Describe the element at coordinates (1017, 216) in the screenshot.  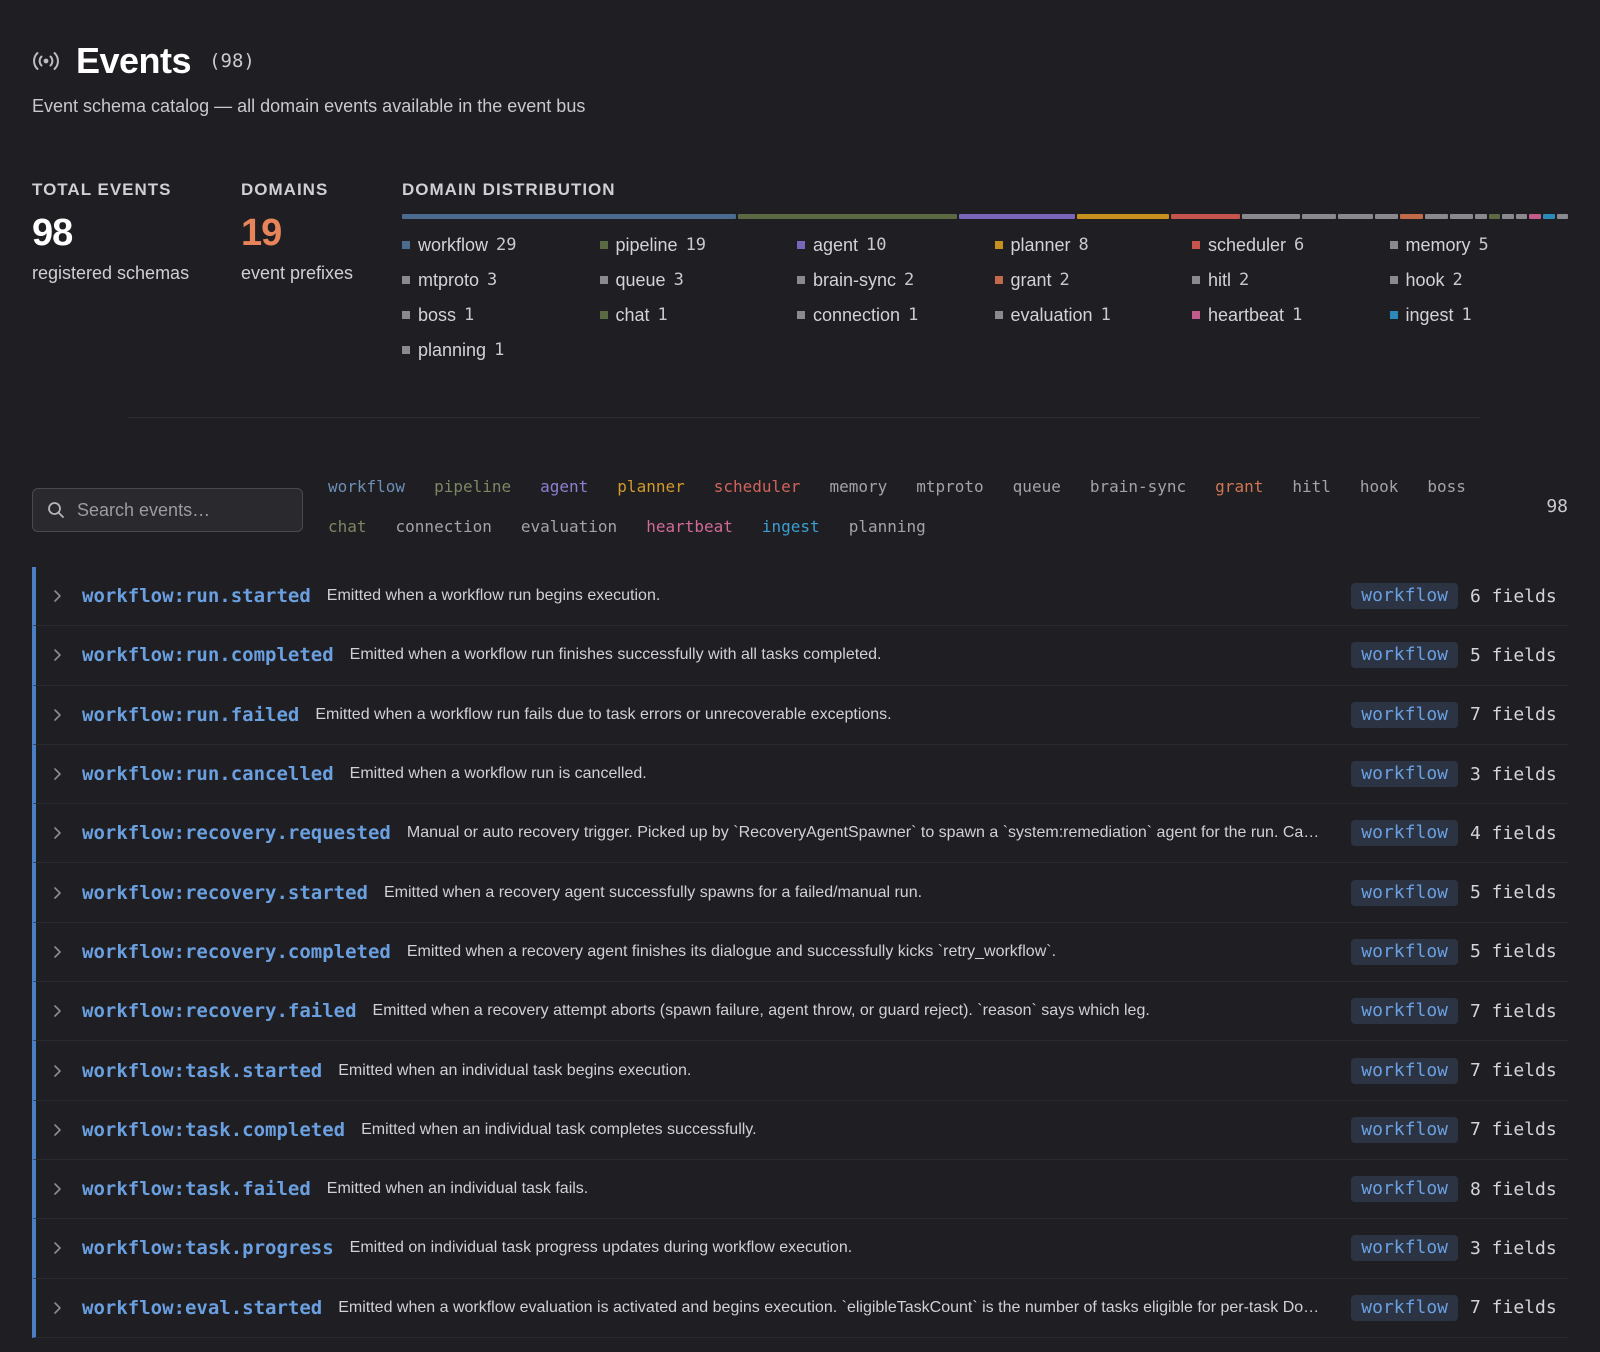
I see `distribution-segment-agent` at that location.